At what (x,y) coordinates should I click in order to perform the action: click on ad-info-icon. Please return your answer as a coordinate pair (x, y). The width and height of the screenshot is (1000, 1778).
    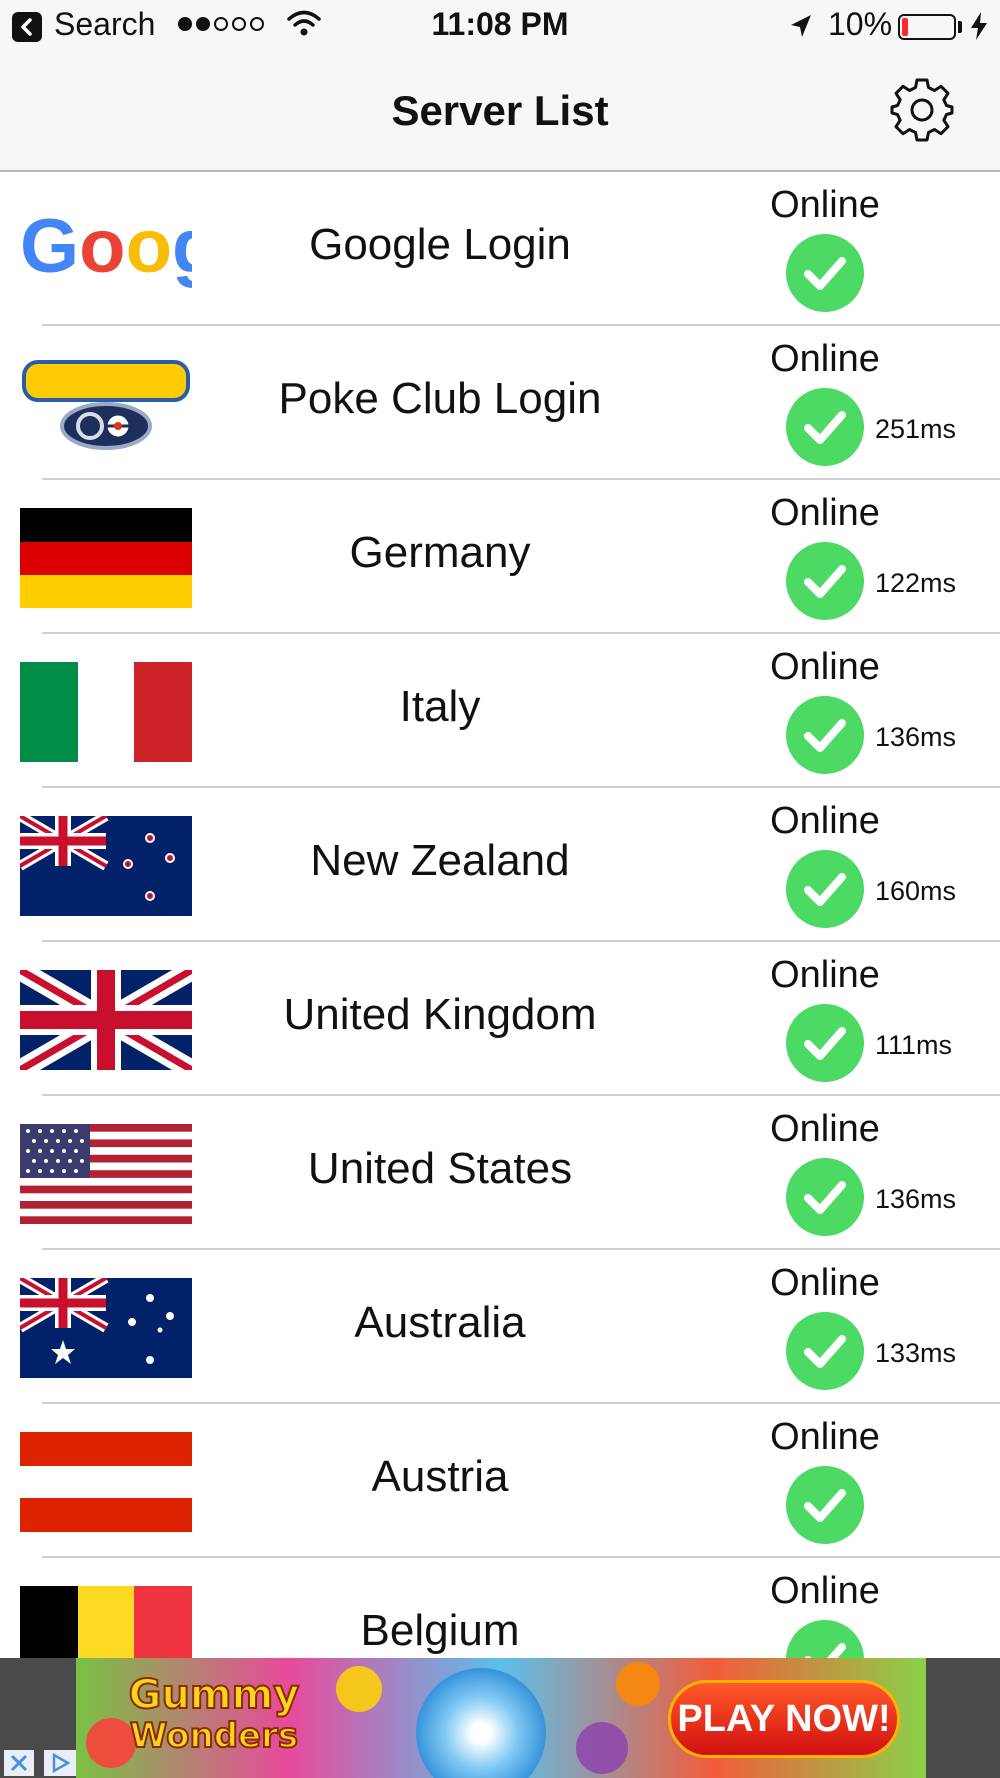
    Looking at the image, I should click on (60, 1763).